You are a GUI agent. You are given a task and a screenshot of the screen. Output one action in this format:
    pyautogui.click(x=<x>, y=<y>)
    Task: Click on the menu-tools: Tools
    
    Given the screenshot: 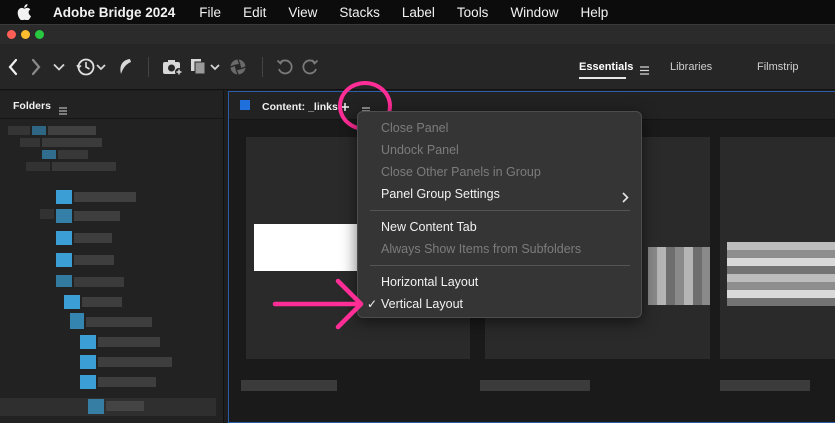 What is the action you would take?
    pyautogui.click(x=473, y=12)
    